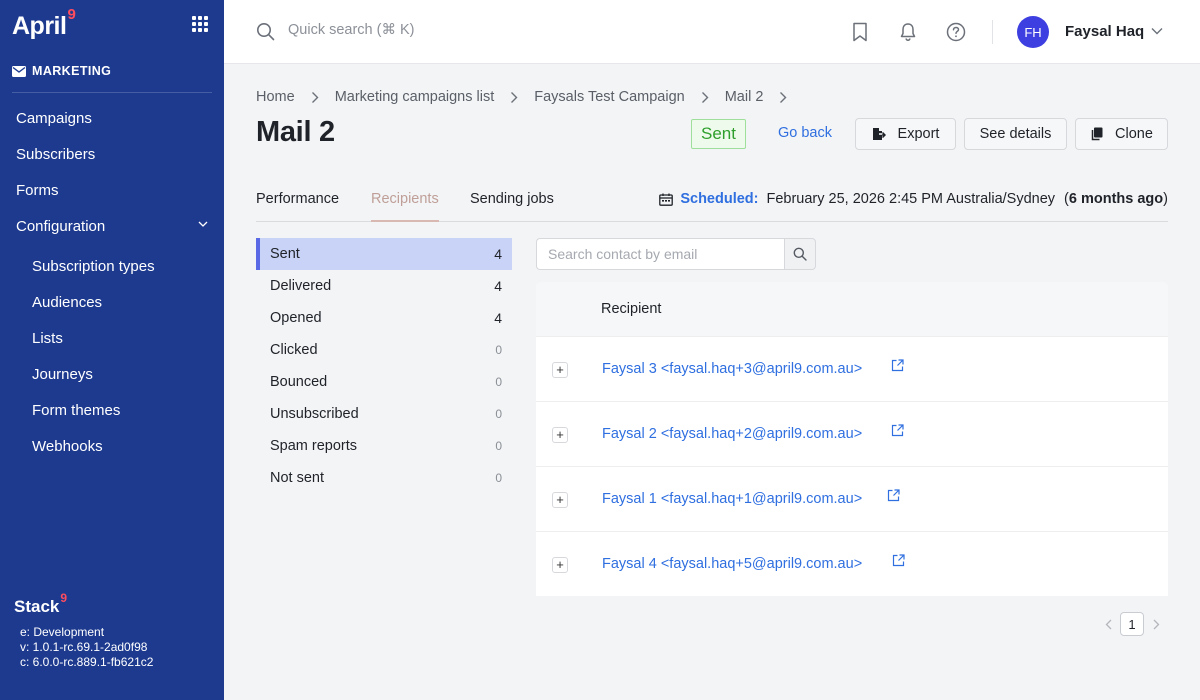 Image resolution: width=1200 pixels, height=700 pixels. I want to click on status-filter-not-sent: Not sent 0, so click(384, 478).